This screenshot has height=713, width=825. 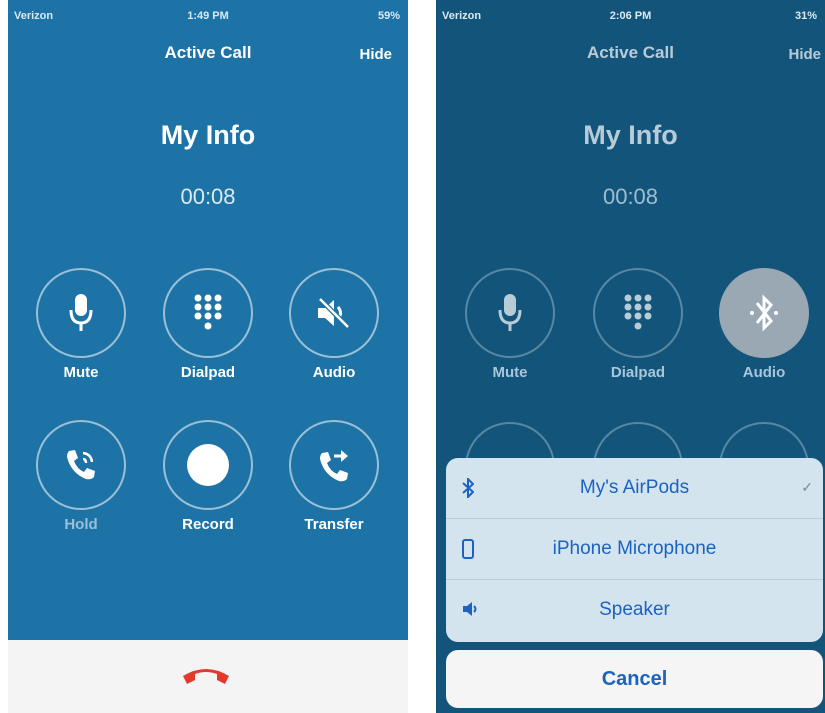 I want to click on audio-option-label: My's AirPods, so click(x=634, y=487).